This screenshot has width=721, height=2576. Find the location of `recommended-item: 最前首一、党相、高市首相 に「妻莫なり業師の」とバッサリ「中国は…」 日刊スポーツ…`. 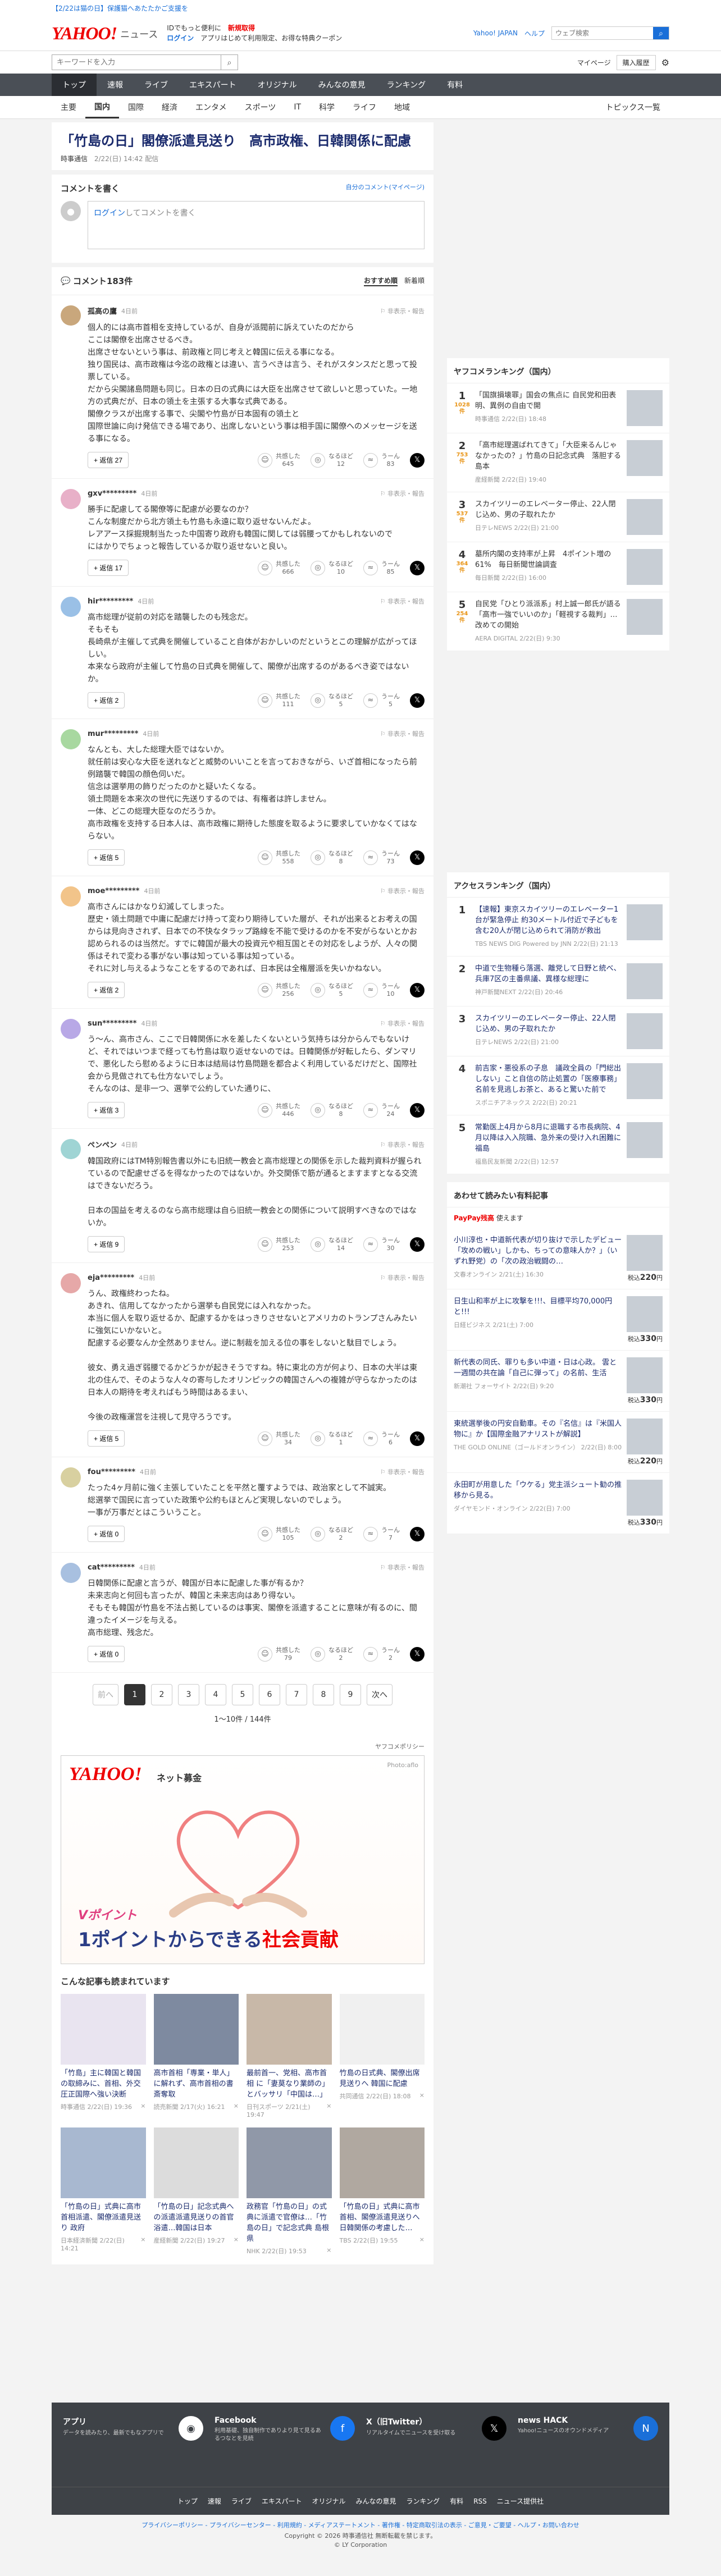

recommended-item: 最前首一、党相、高市首相 に「妻莫なり業師の」とバッサリ「中国は…」 日刊スポーツ… is located at coordinates (289, 2056).